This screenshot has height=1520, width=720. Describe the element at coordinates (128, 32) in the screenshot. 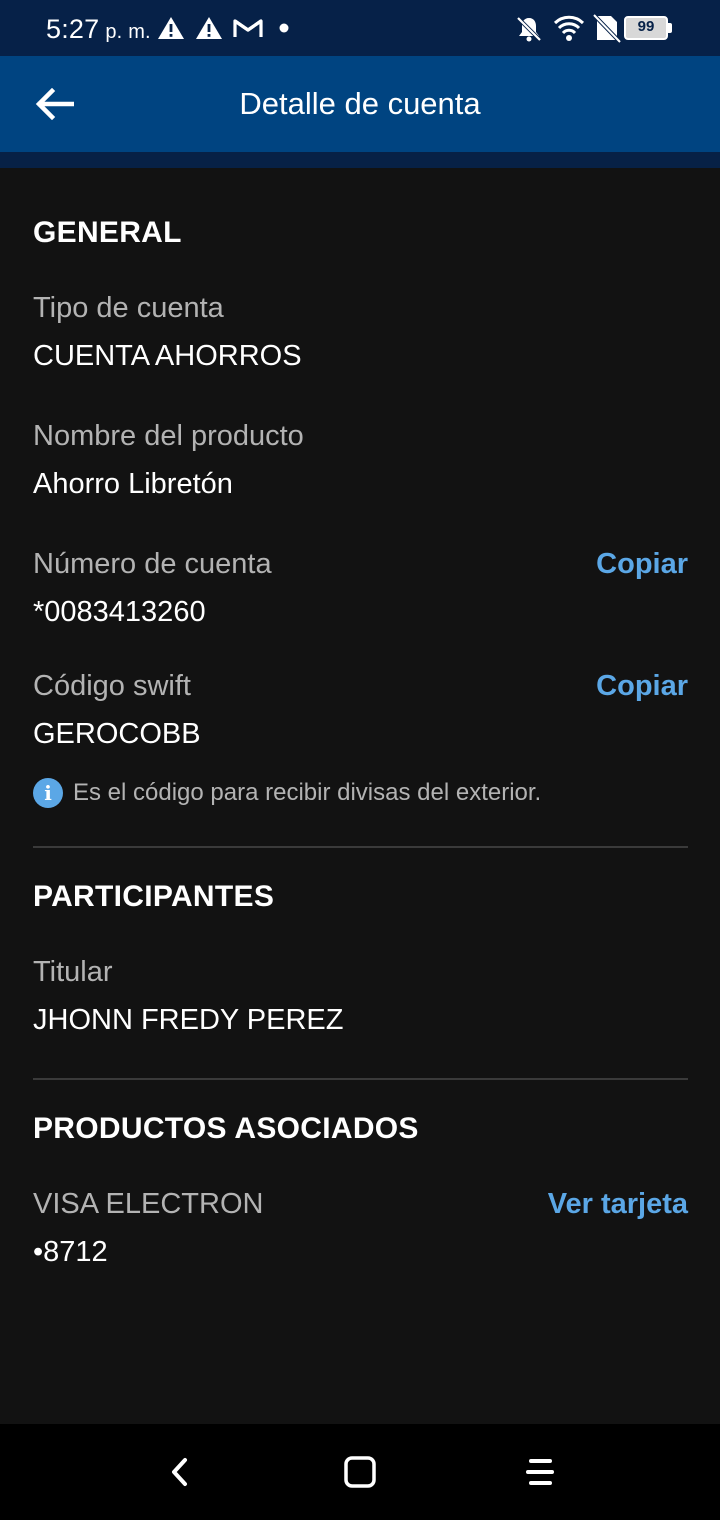

I see `status-time-ampm: p. m.` at that location.